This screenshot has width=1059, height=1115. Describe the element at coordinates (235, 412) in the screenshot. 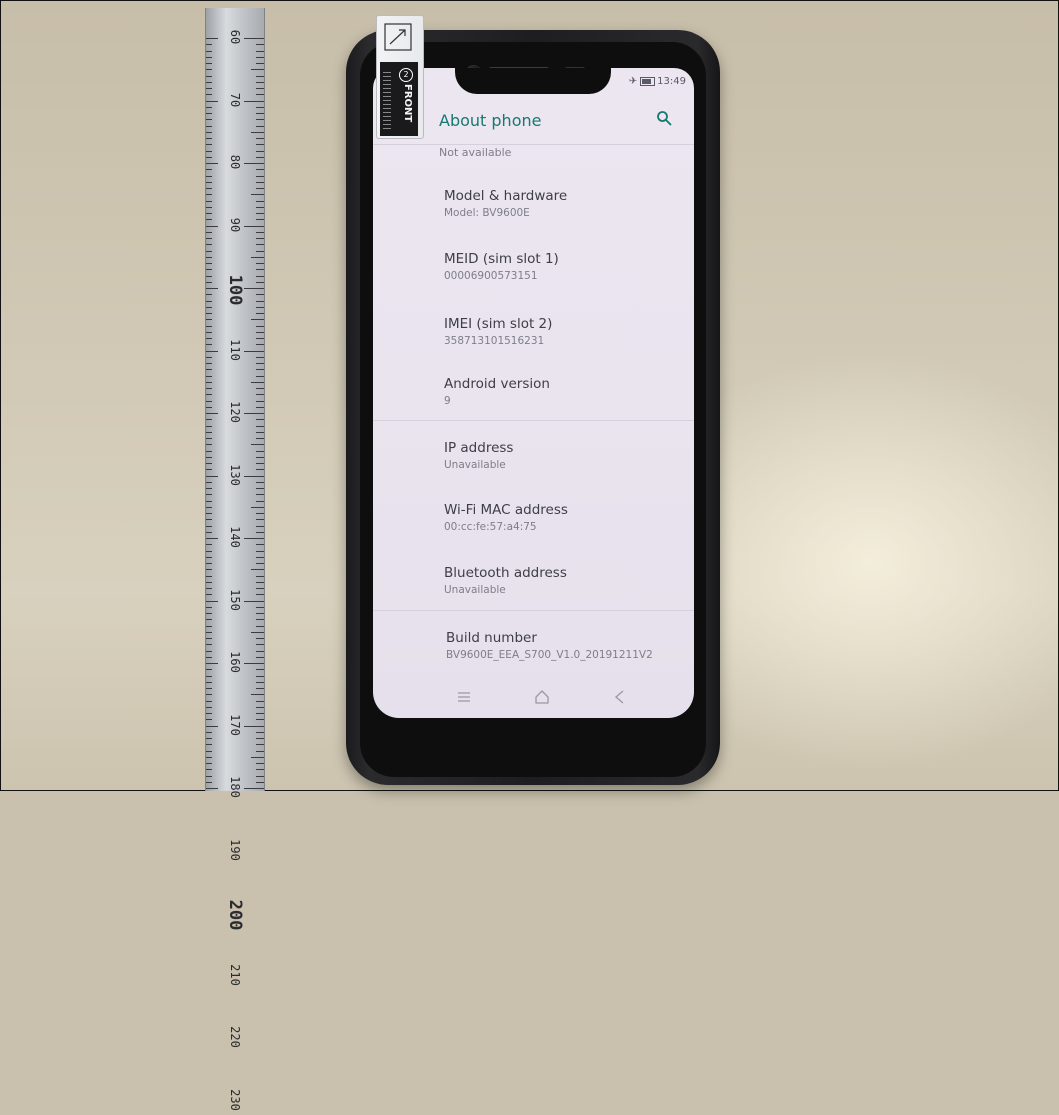

I see `ruler-number: 120` at that location.